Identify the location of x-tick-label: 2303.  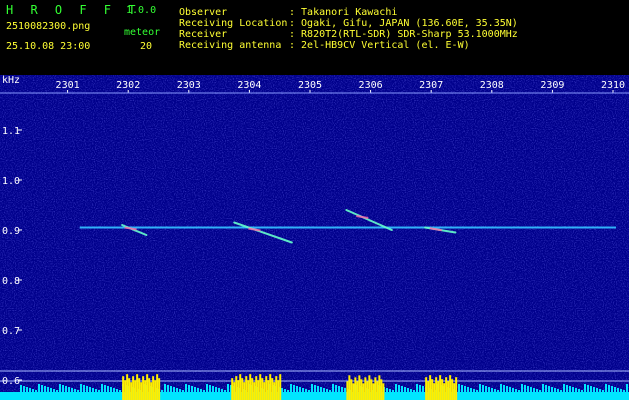
(189, 85).